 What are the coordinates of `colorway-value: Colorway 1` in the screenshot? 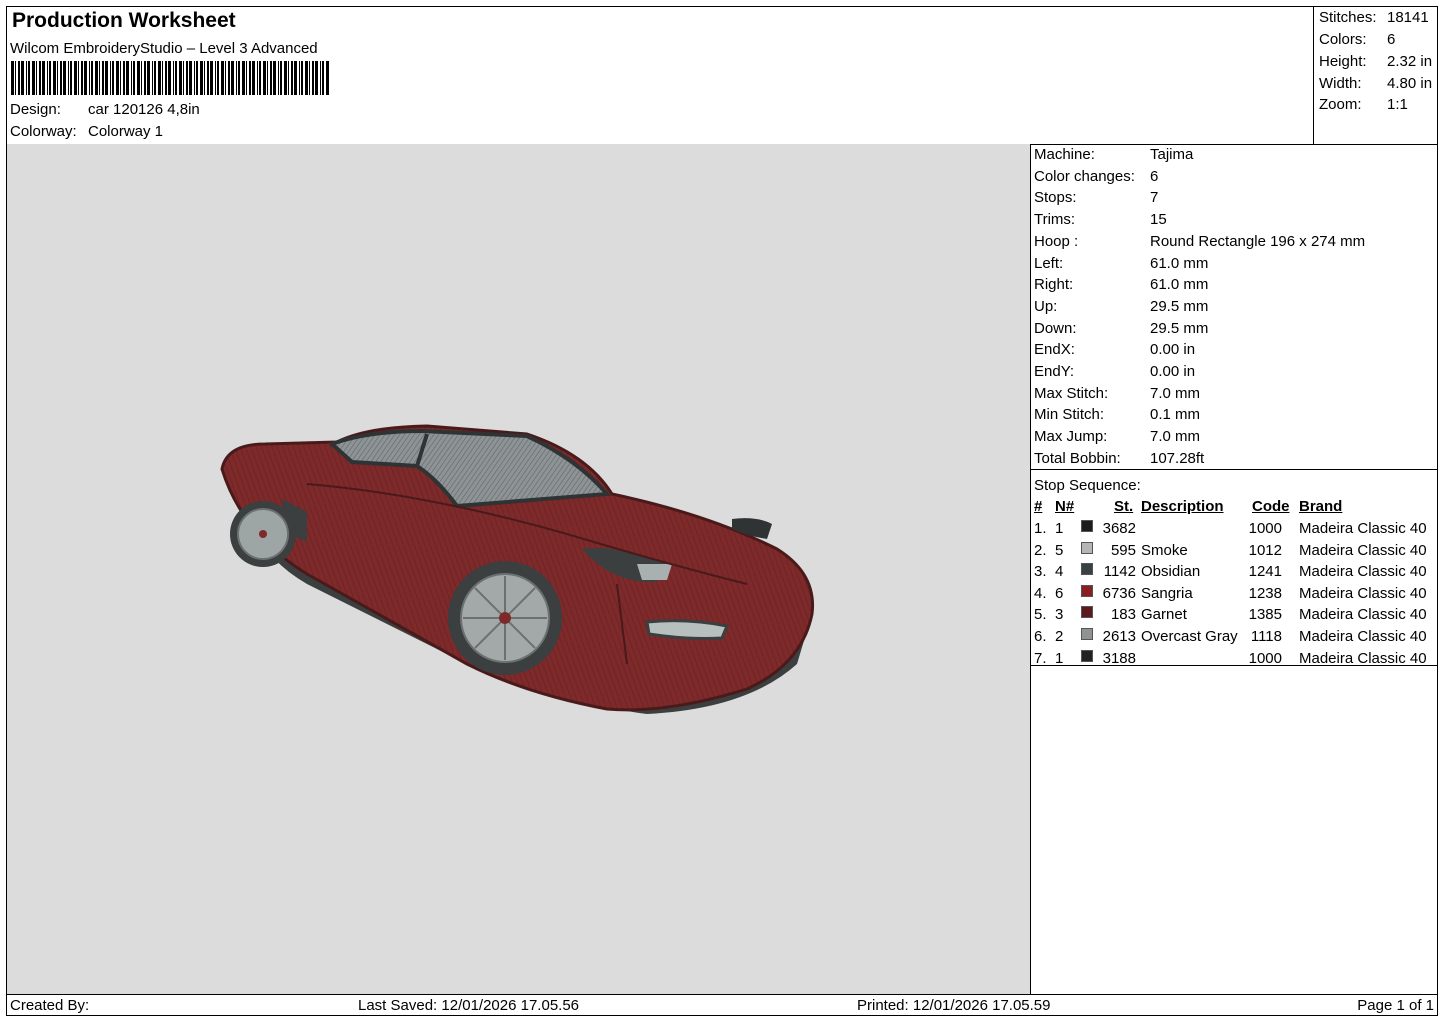 It's located at (126, 131).